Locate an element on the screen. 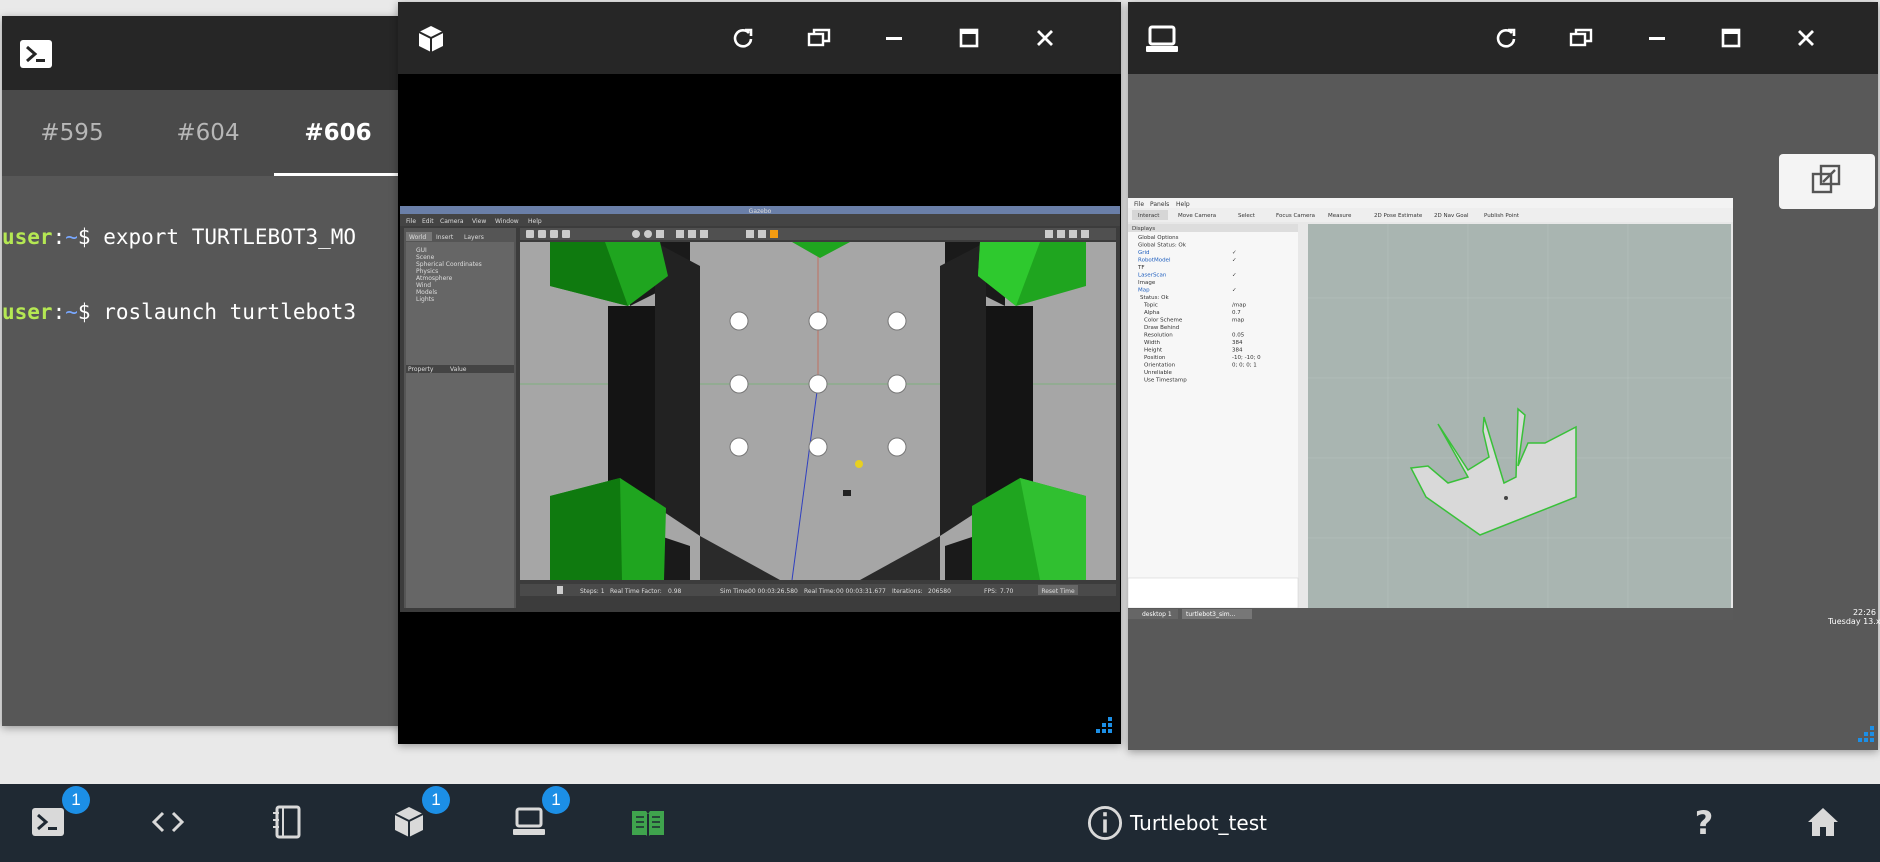  terminal-icon is located at coordinates (48, 822).